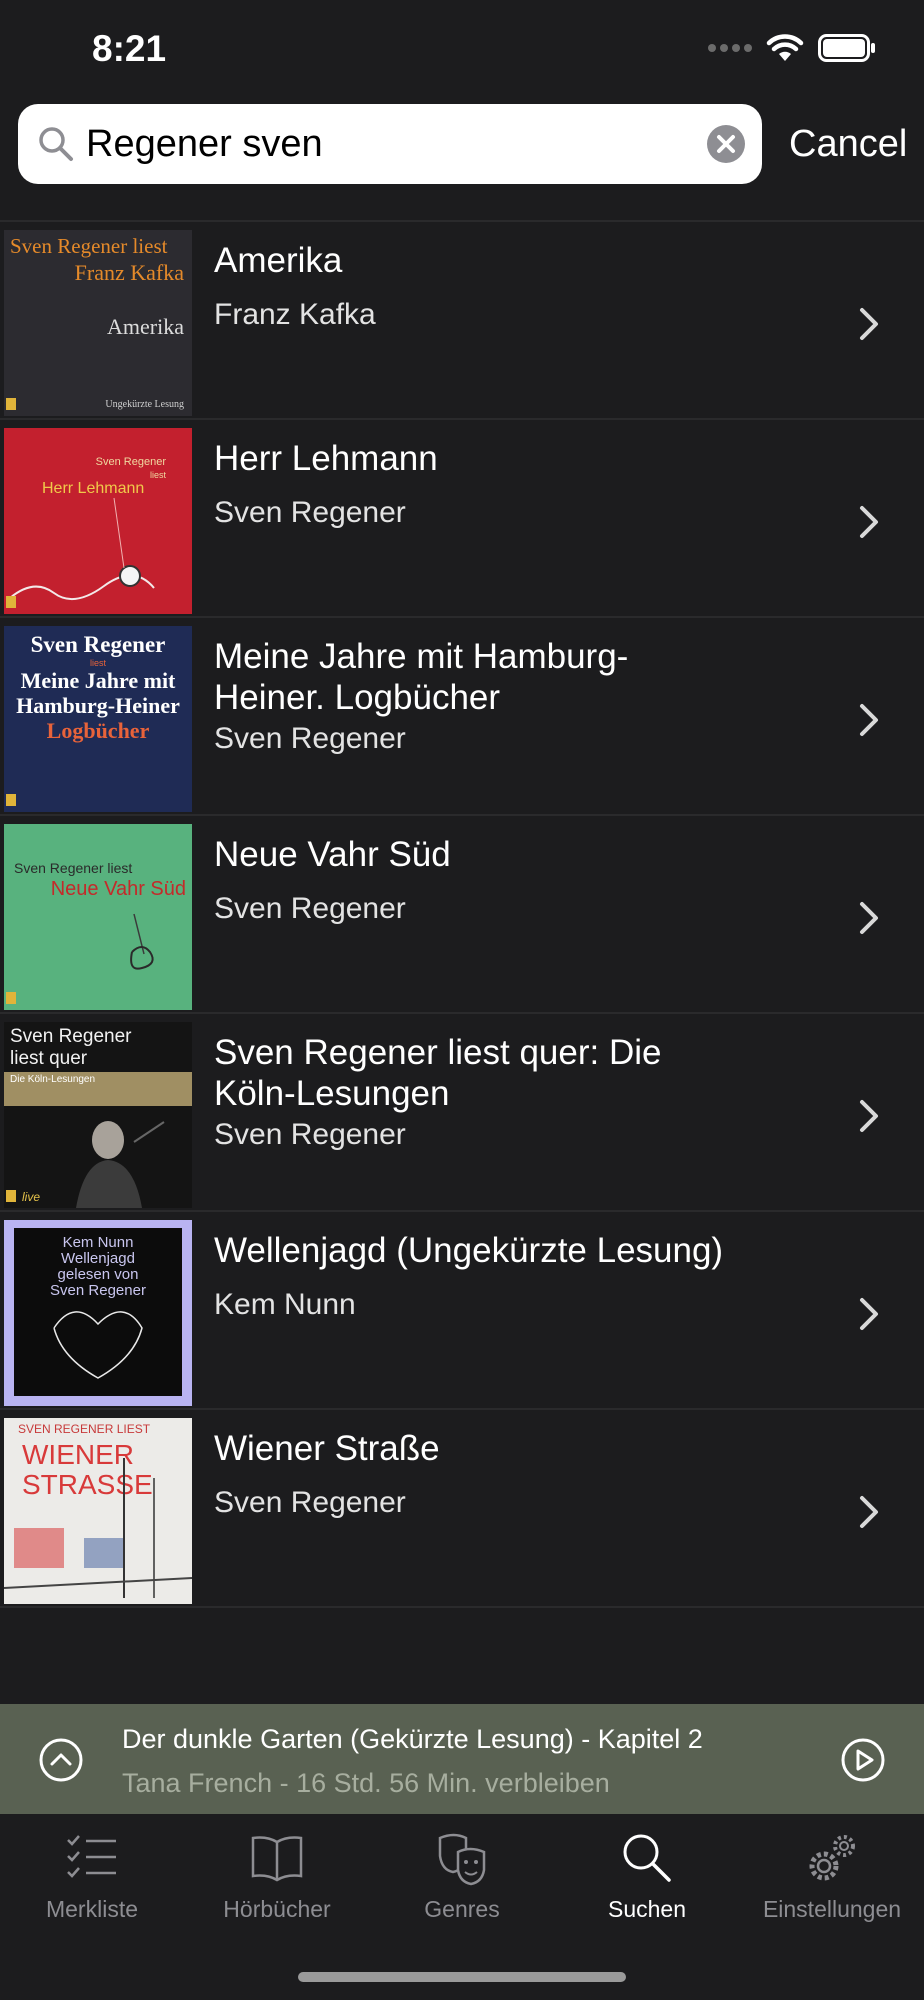 The image size is (924, 2000). What do you see at coordinates (98, 730) in the screenshot?
I see `cover-text: Logbücher` at bounding box center [98, 730].